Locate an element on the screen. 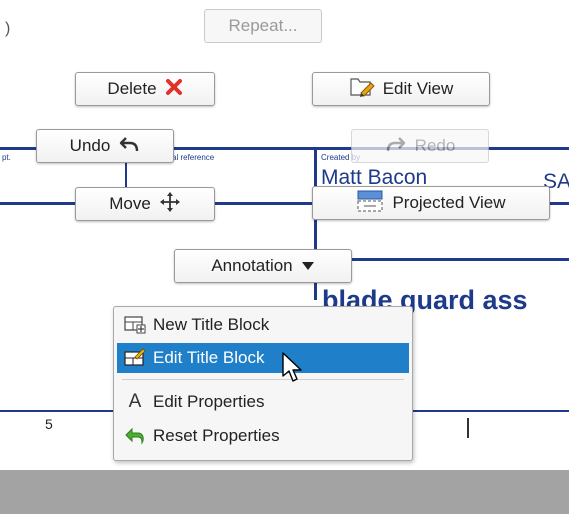 The image size is (569, 514). delete-button: Delete is located at coordinates (145, 89).